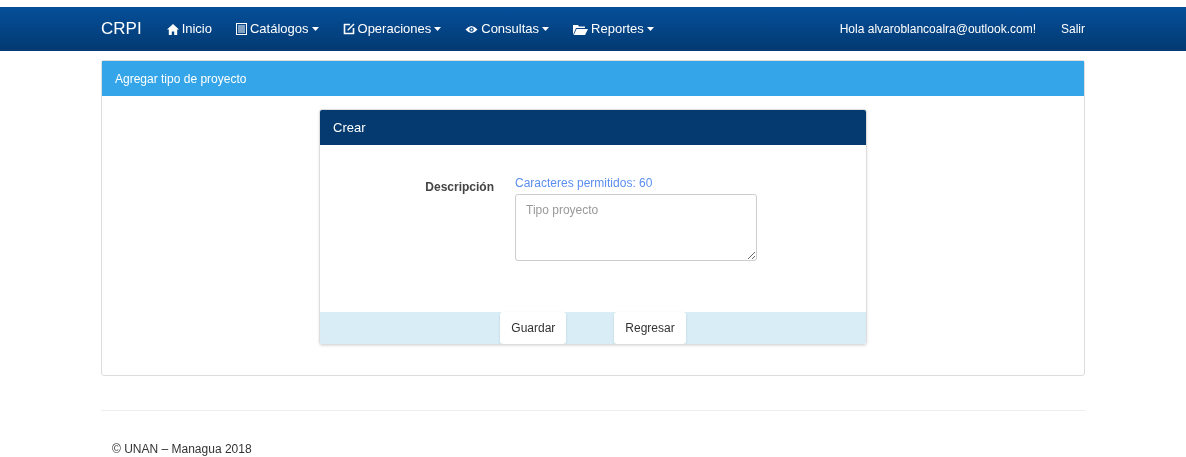 This screenshot has height=457, width=1186. Describe the element at coordinates (593, 127) in the screenshot. I see `card-title: Crear` at that location.